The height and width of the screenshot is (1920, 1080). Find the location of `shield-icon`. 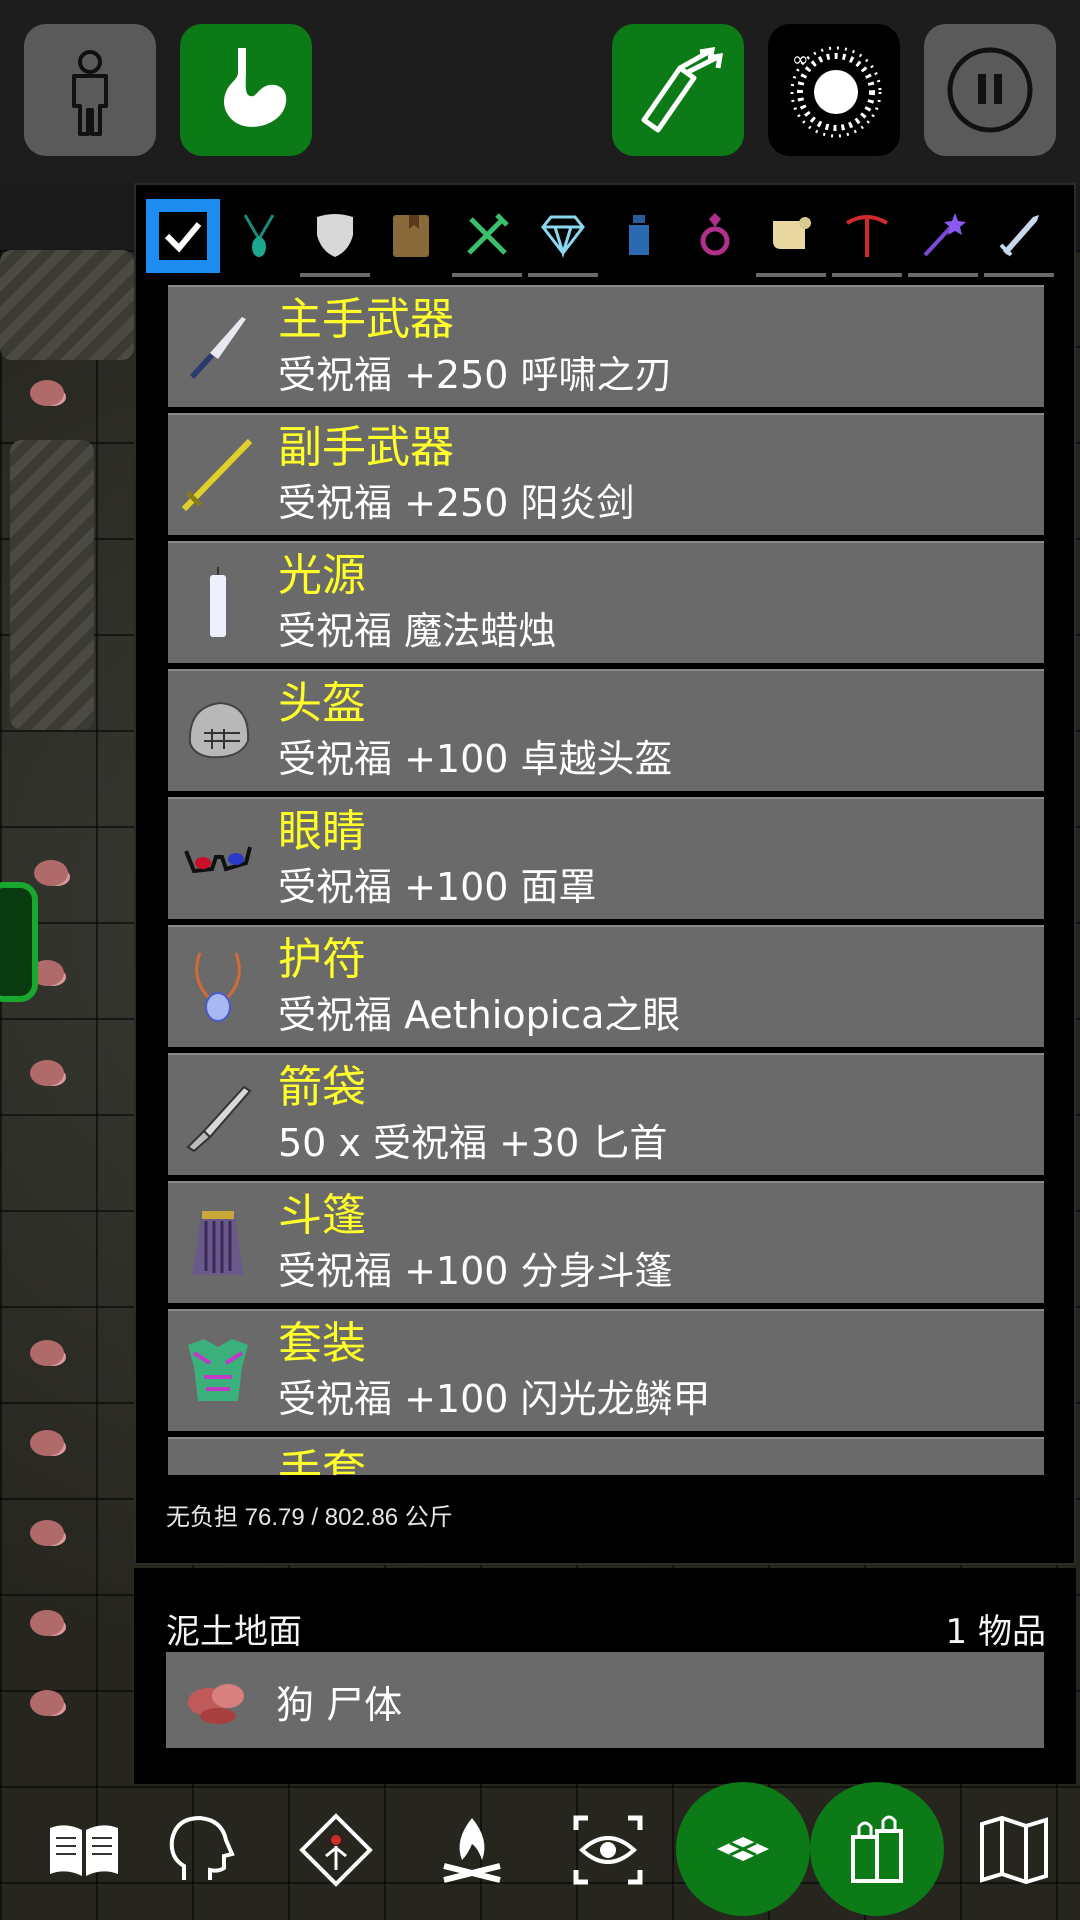

shield-icon is located at coordinates (335, 235).